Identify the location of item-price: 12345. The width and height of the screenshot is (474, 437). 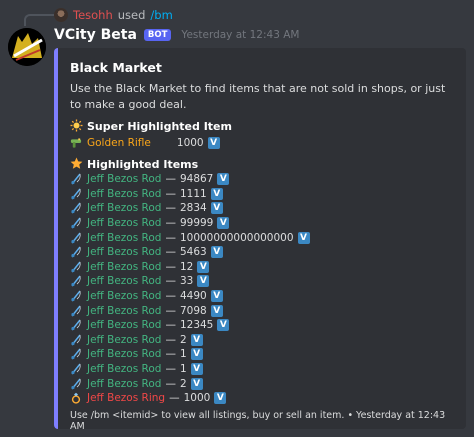
(196, 325).